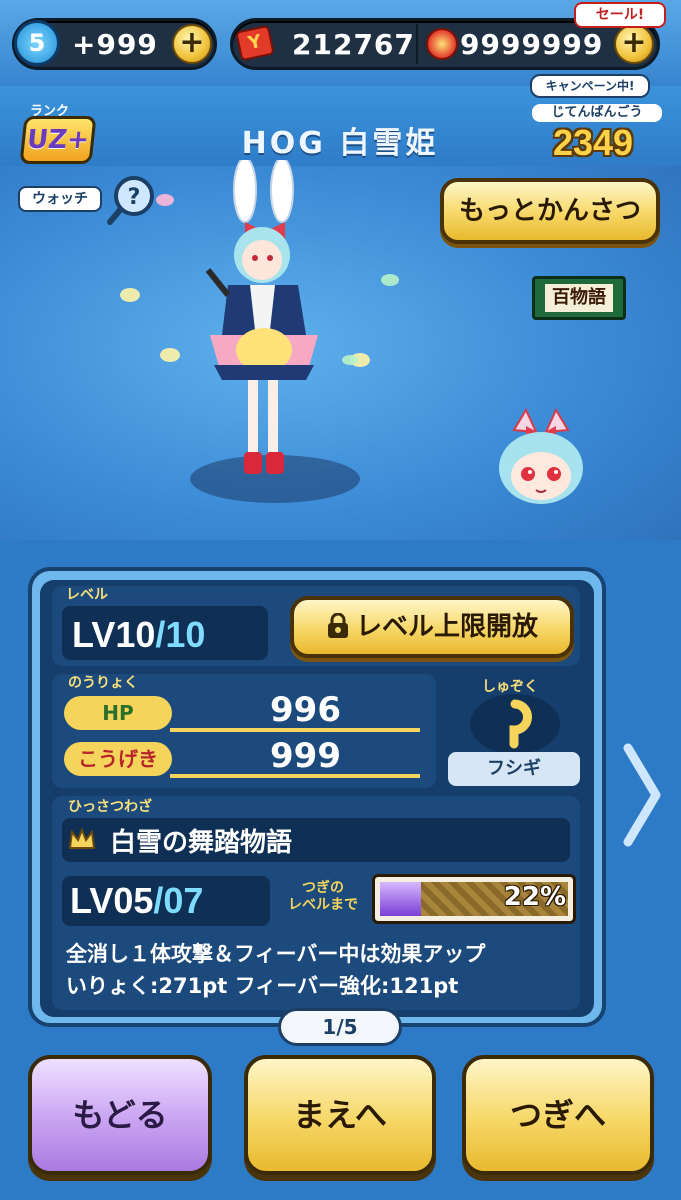 Image resolution: width=681 pixels, height=1200 pixels. I want to click on skill-level-value: LV05/07, so click(137, 900).